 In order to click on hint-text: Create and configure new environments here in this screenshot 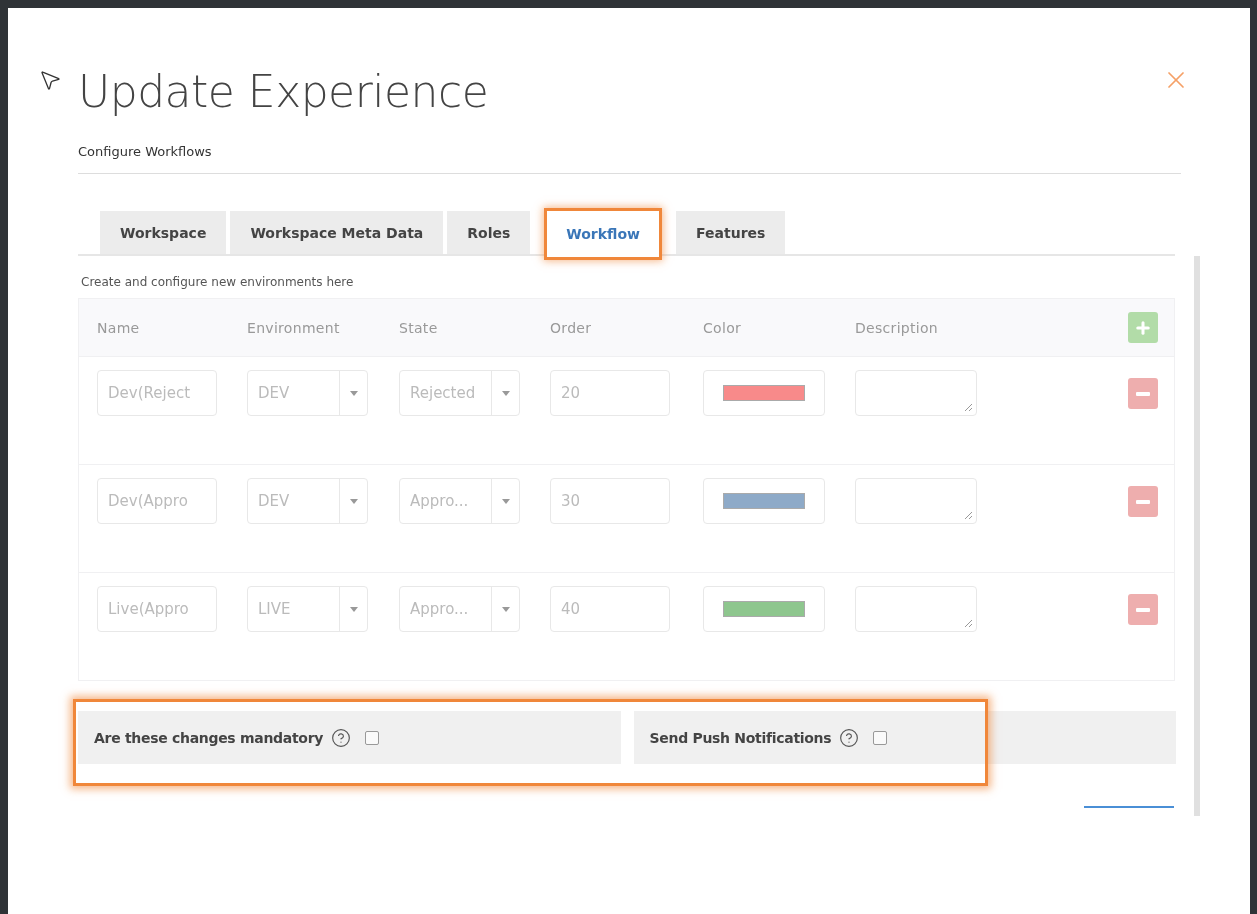, I will do `click(218, 282)`.